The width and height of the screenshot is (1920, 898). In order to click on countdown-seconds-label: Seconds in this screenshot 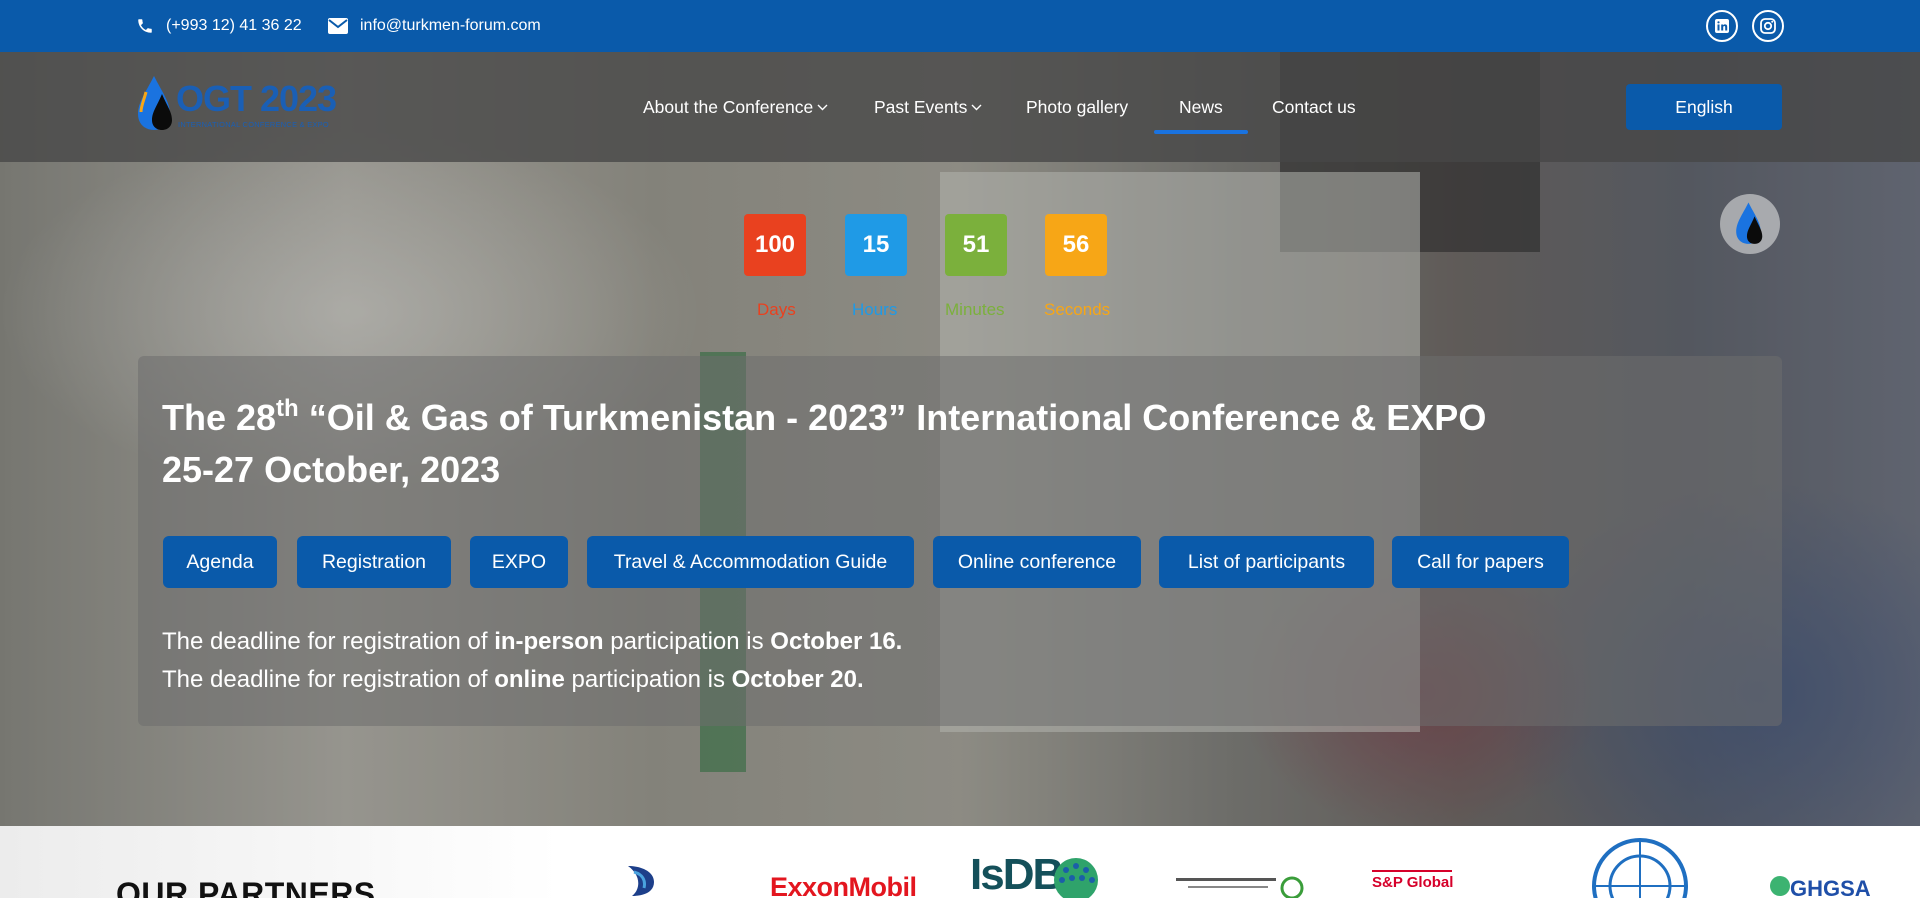, I will do `click(1077, 309)`.